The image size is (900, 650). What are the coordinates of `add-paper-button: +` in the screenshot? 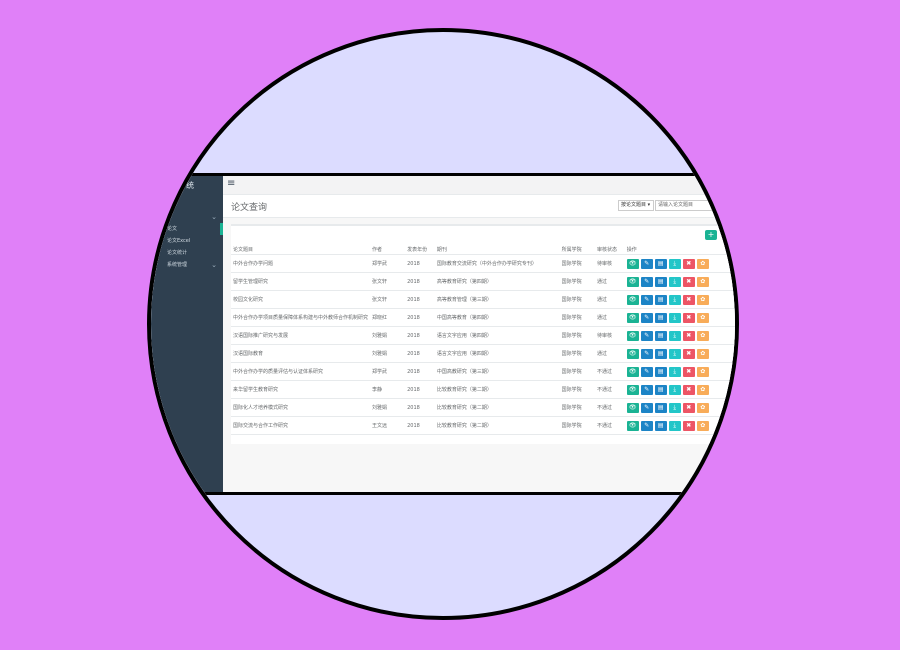 It's located at (711, 235).